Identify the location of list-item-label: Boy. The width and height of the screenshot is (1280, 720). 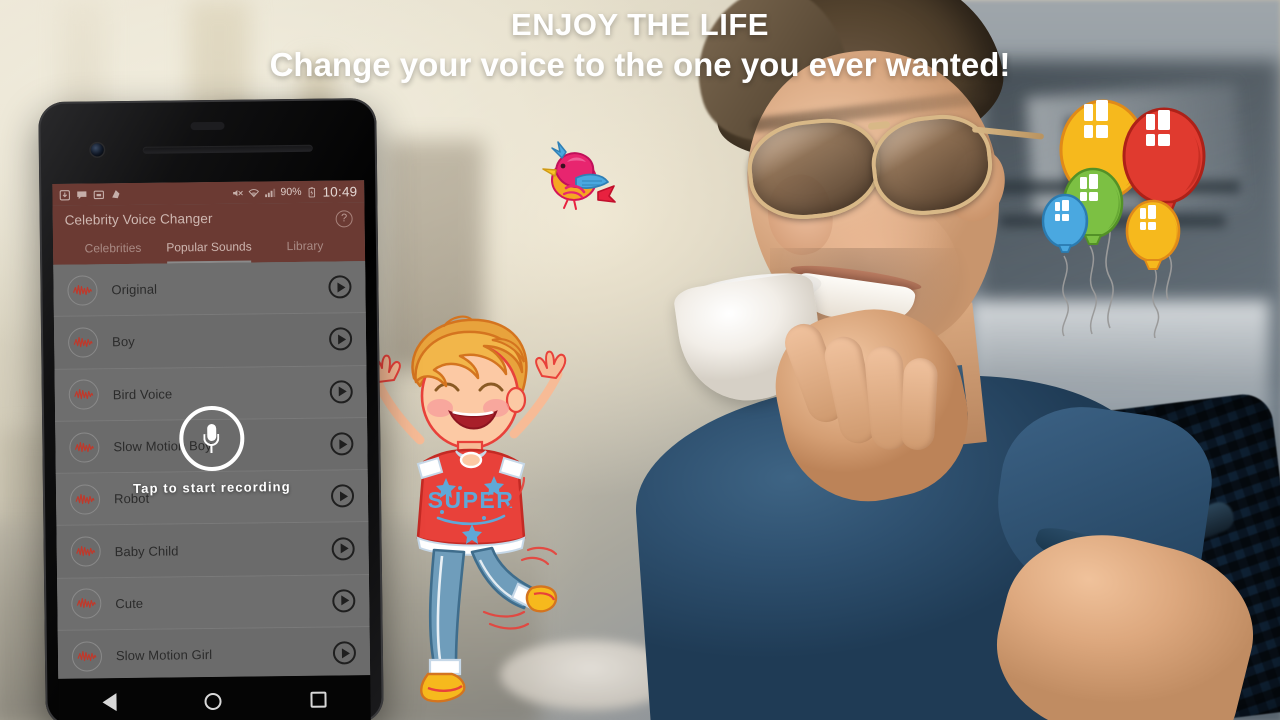
(123, 342).